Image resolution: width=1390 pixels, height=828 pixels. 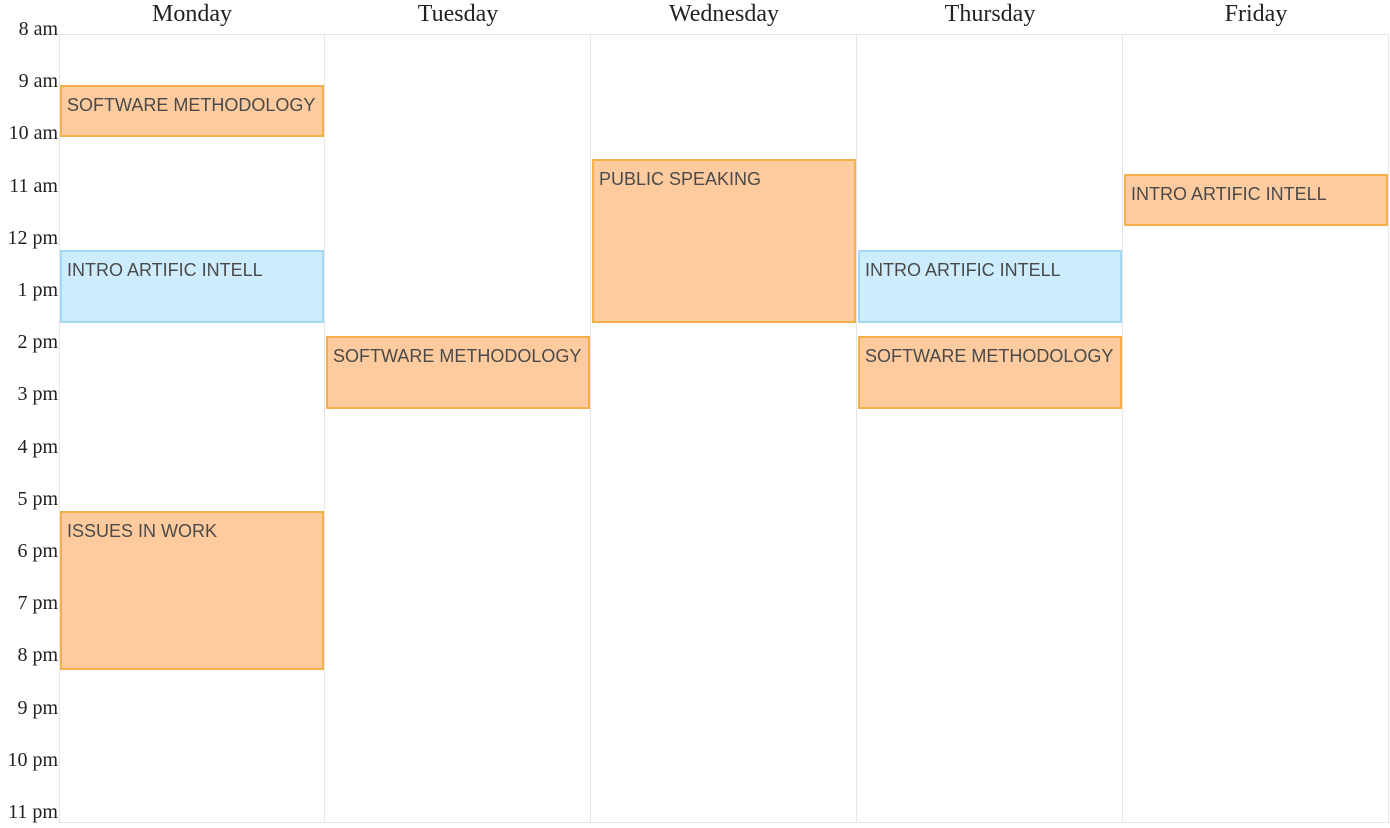 I want to click on day-header-friday: Friday, so click(x=1256, y=14).